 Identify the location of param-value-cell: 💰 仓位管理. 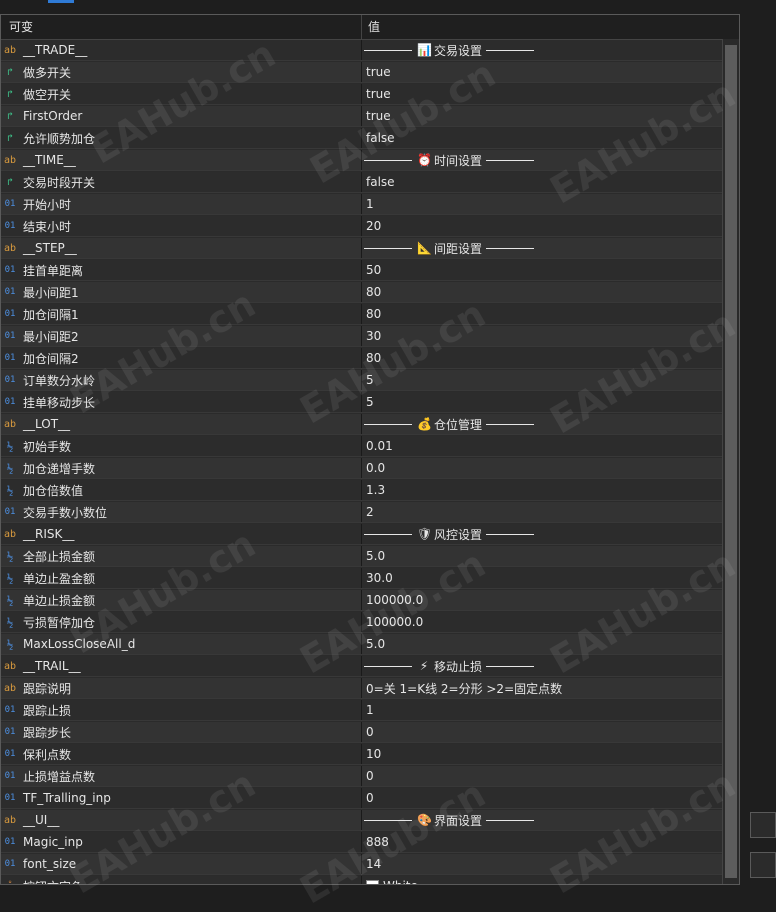
(541, 424).